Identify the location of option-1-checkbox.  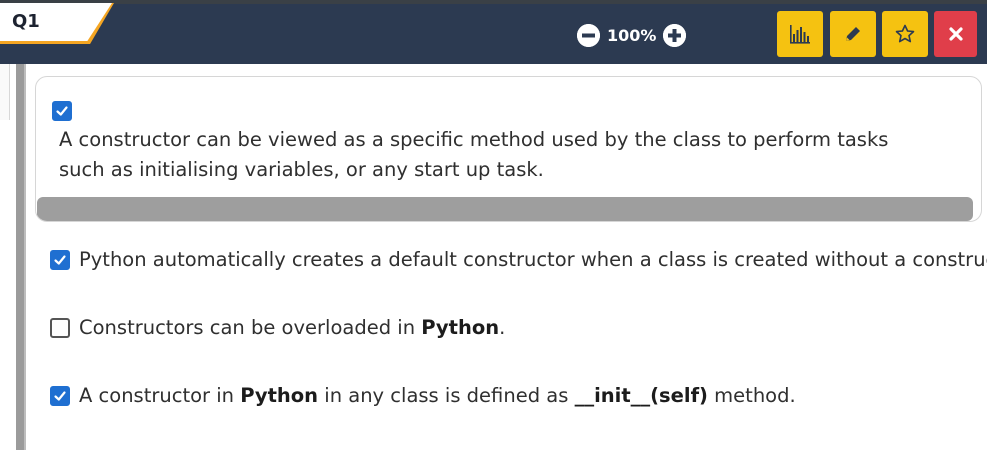
(62, 111).